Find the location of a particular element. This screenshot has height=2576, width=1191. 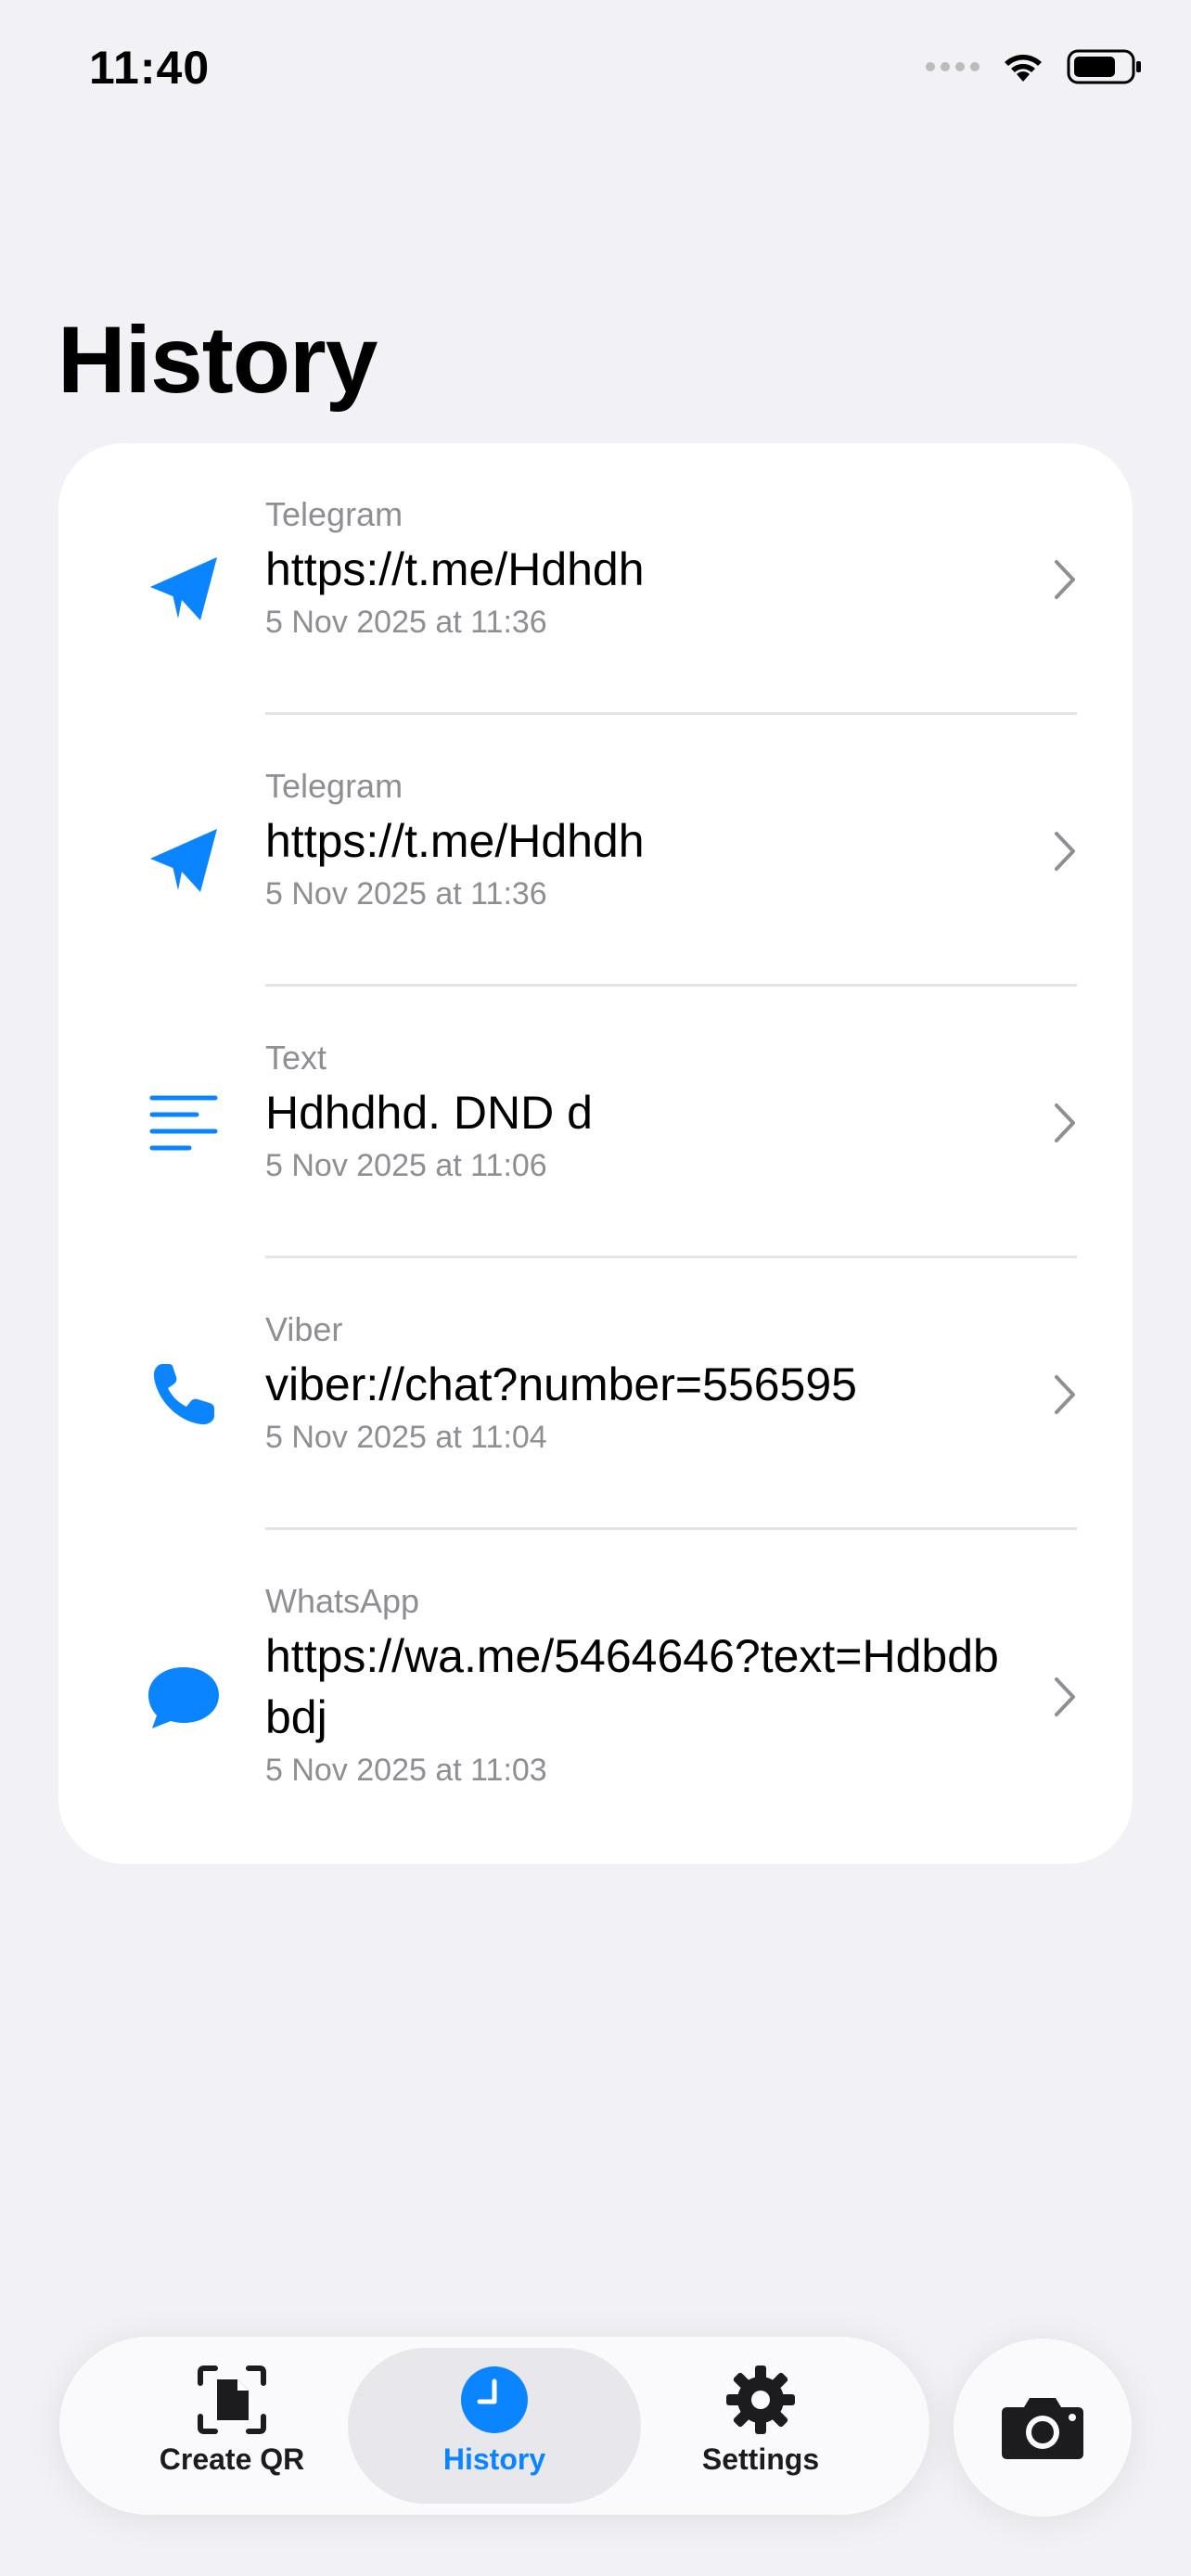

tab-create-qr: Create QR is located at coordinates (232, 2426).